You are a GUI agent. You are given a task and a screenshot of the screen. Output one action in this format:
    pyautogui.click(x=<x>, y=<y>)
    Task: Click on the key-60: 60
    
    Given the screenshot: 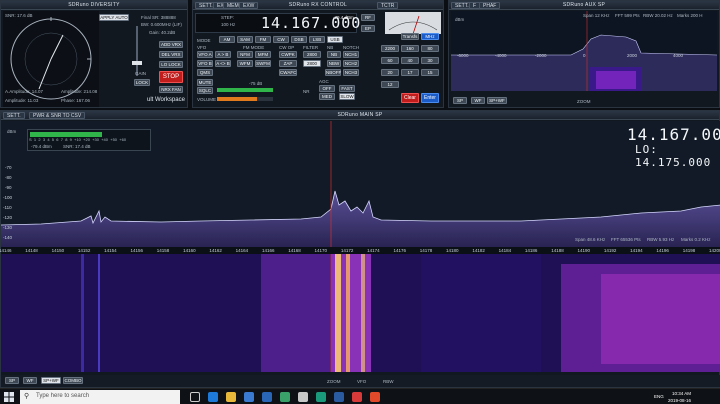 What is the action you would take?
    pyautogui.click(x=390, y=60)
    